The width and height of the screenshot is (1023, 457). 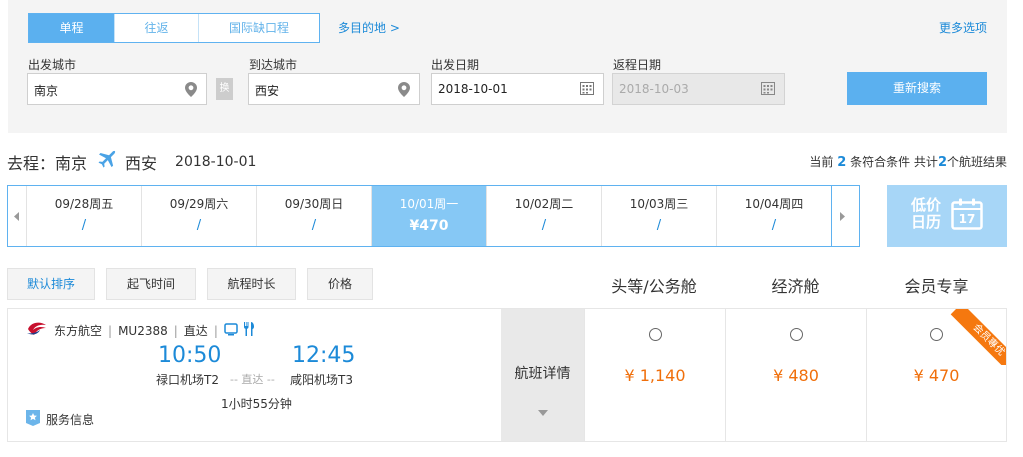 I want to click on sort-price-button: 价格, so click(x=340, y=284).